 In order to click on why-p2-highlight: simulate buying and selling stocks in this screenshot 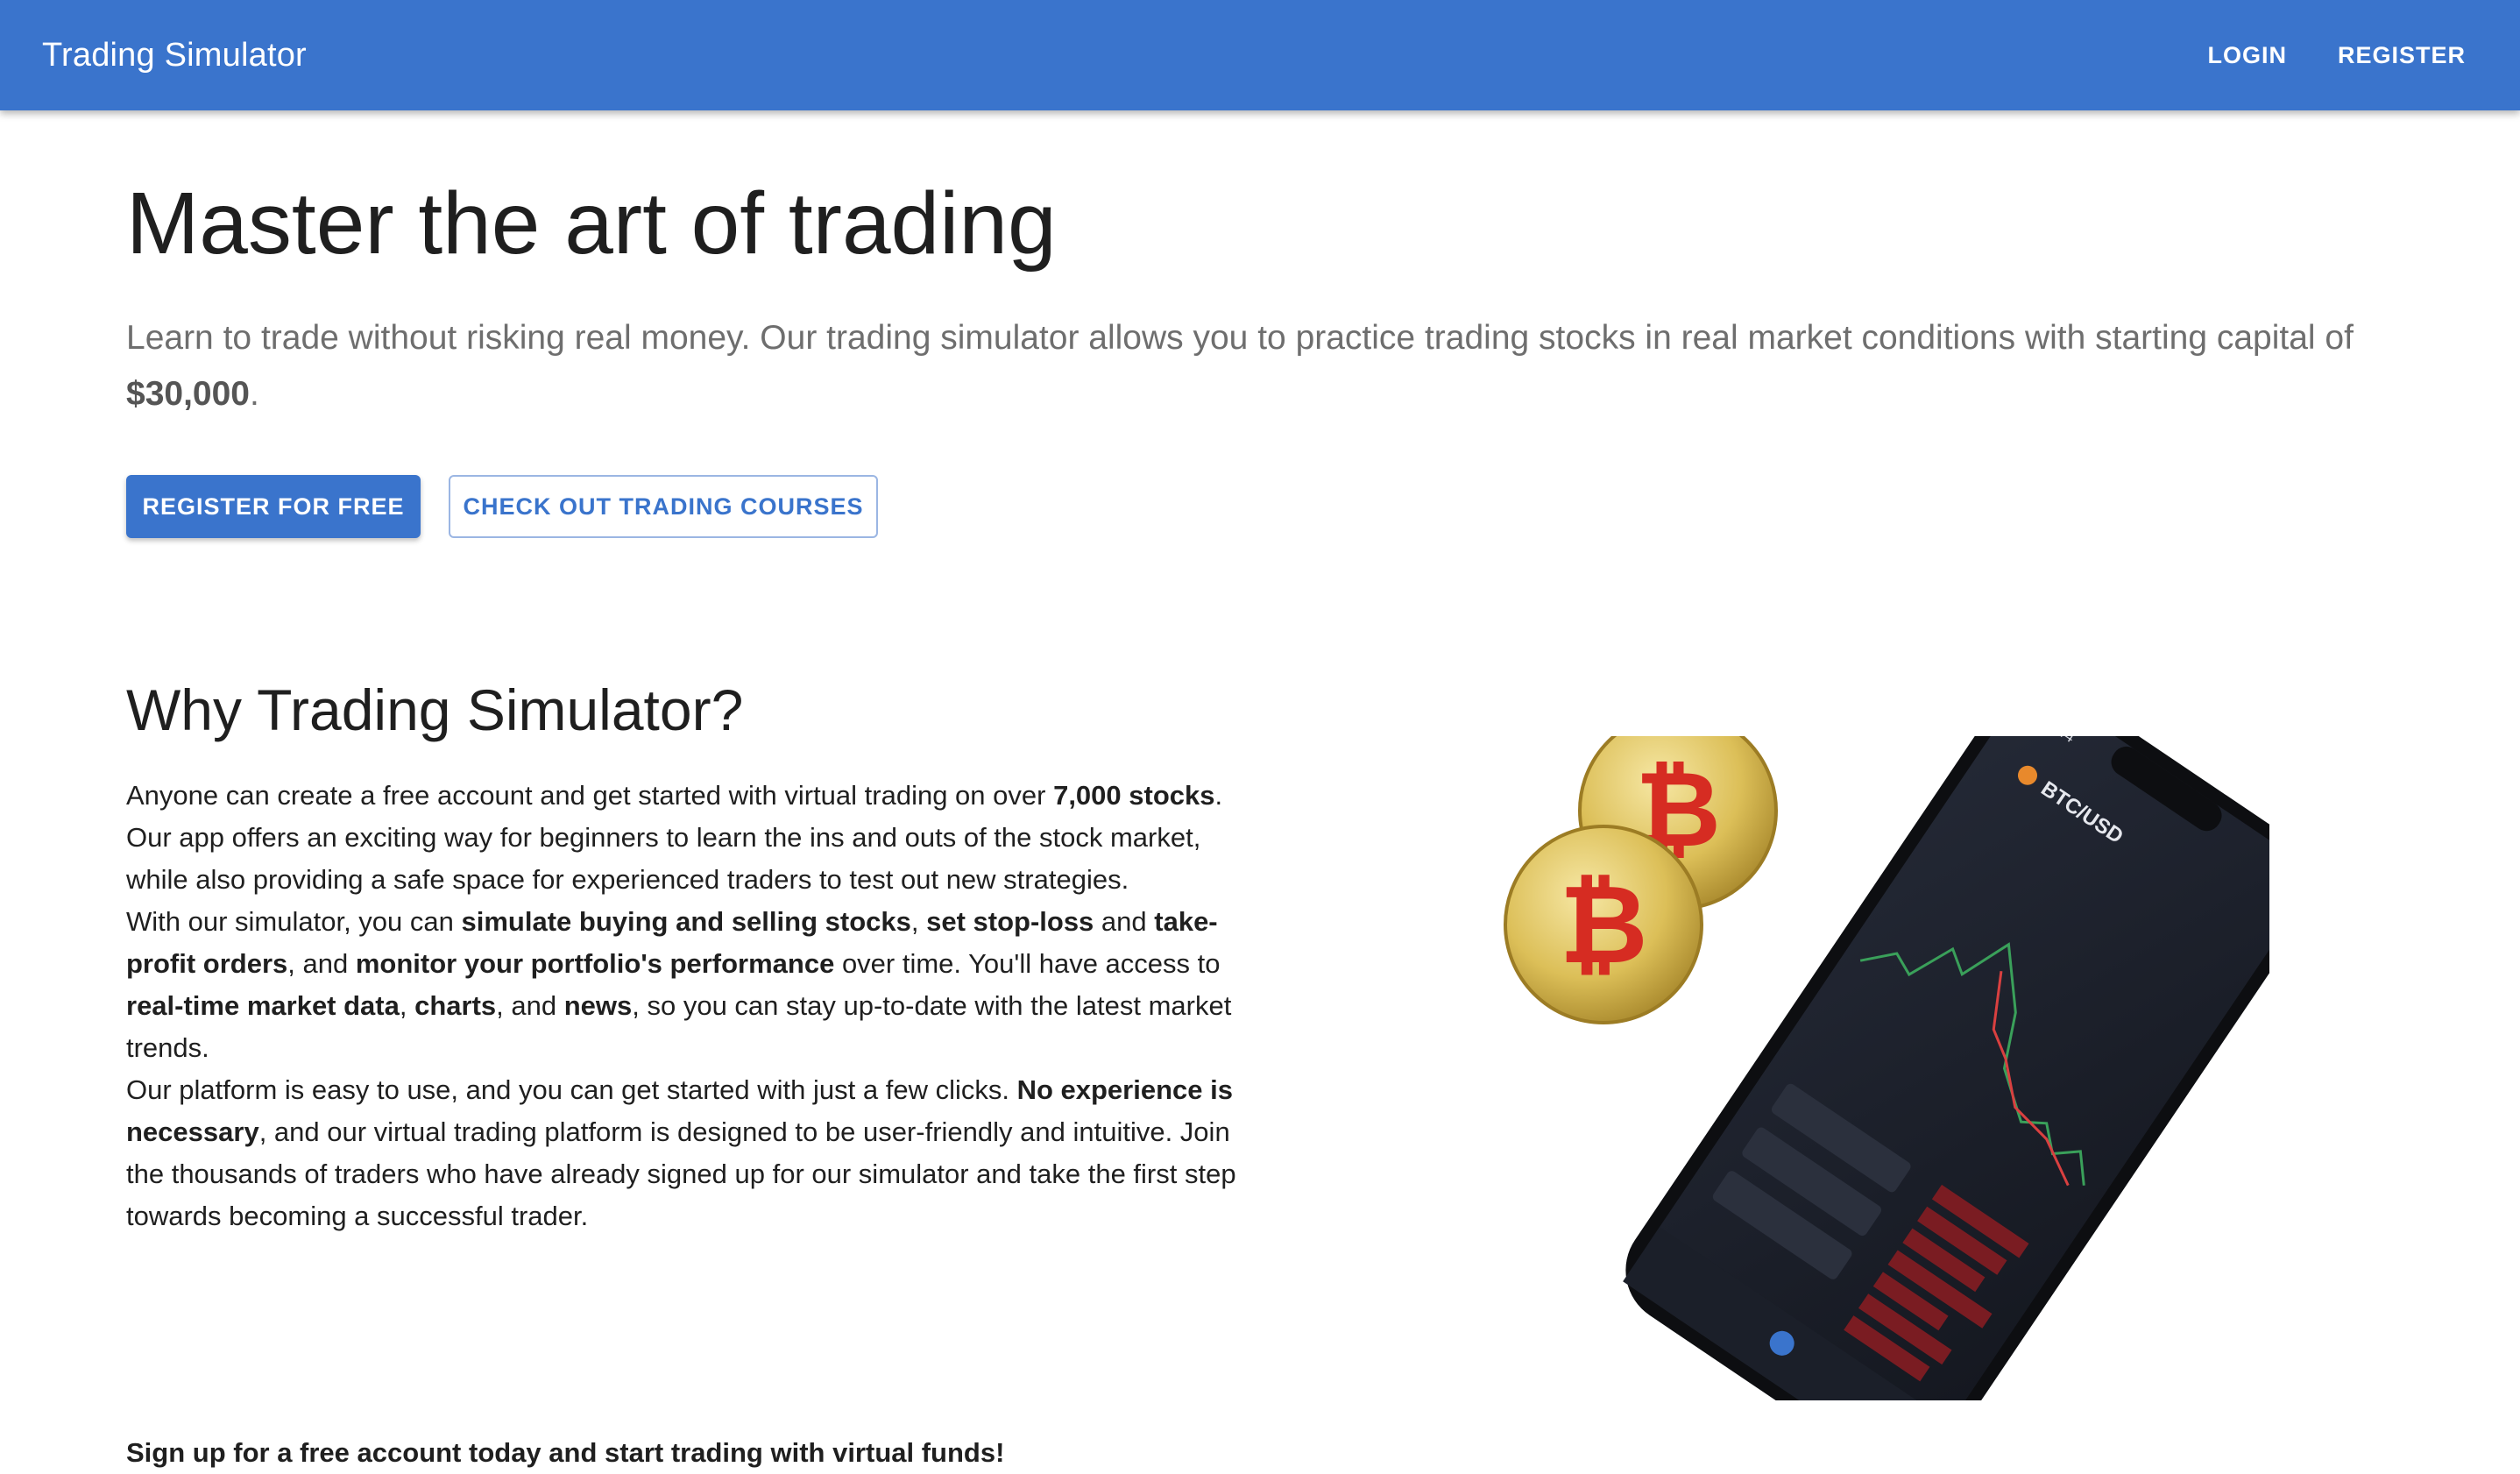, I will do `click(686, 922)`.